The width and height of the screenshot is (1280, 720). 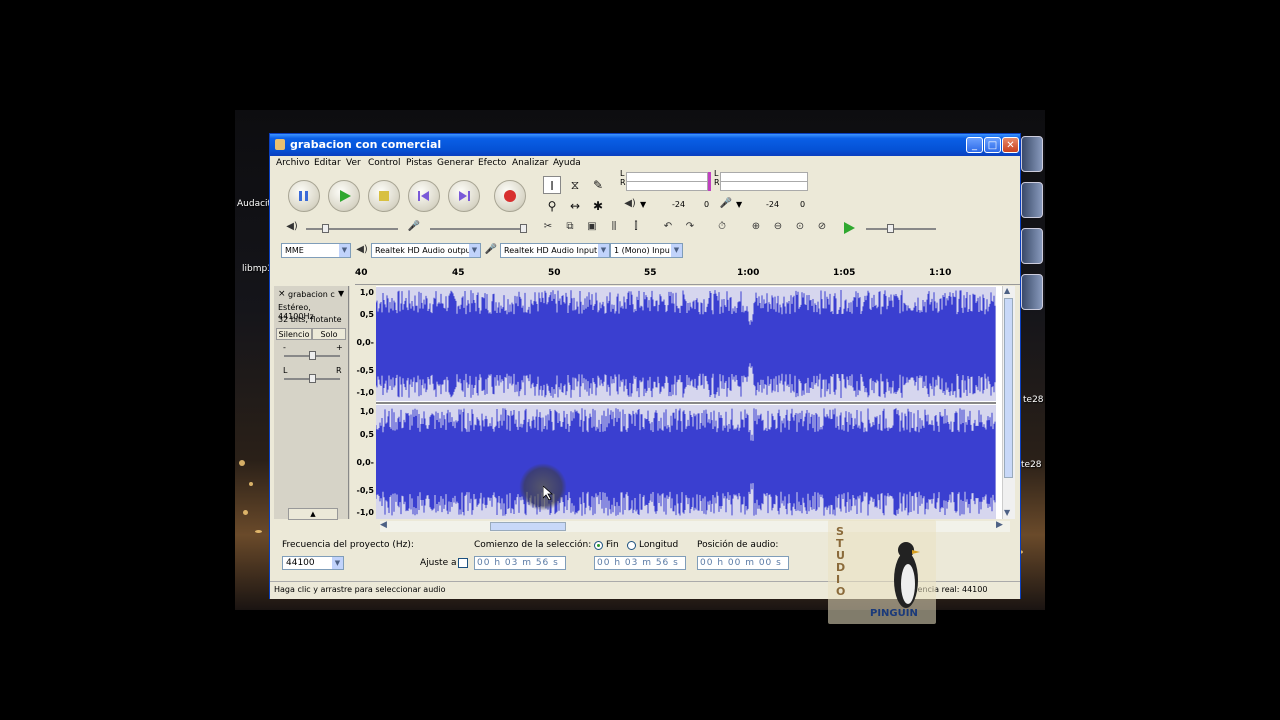 What do you see at coordinates (280, 144) in the screenshot?
I see `audacity-app-icon` at bounding box center [280, 144].